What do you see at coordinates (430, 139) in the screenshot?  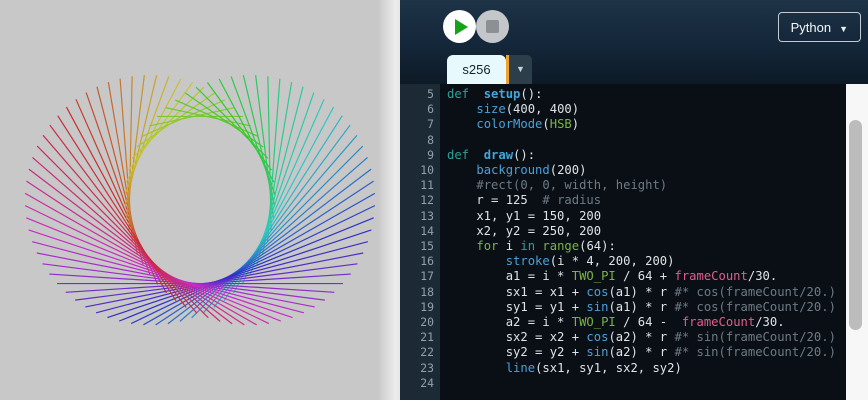 I see `line-number: 8` at bounding box center [430, 139].